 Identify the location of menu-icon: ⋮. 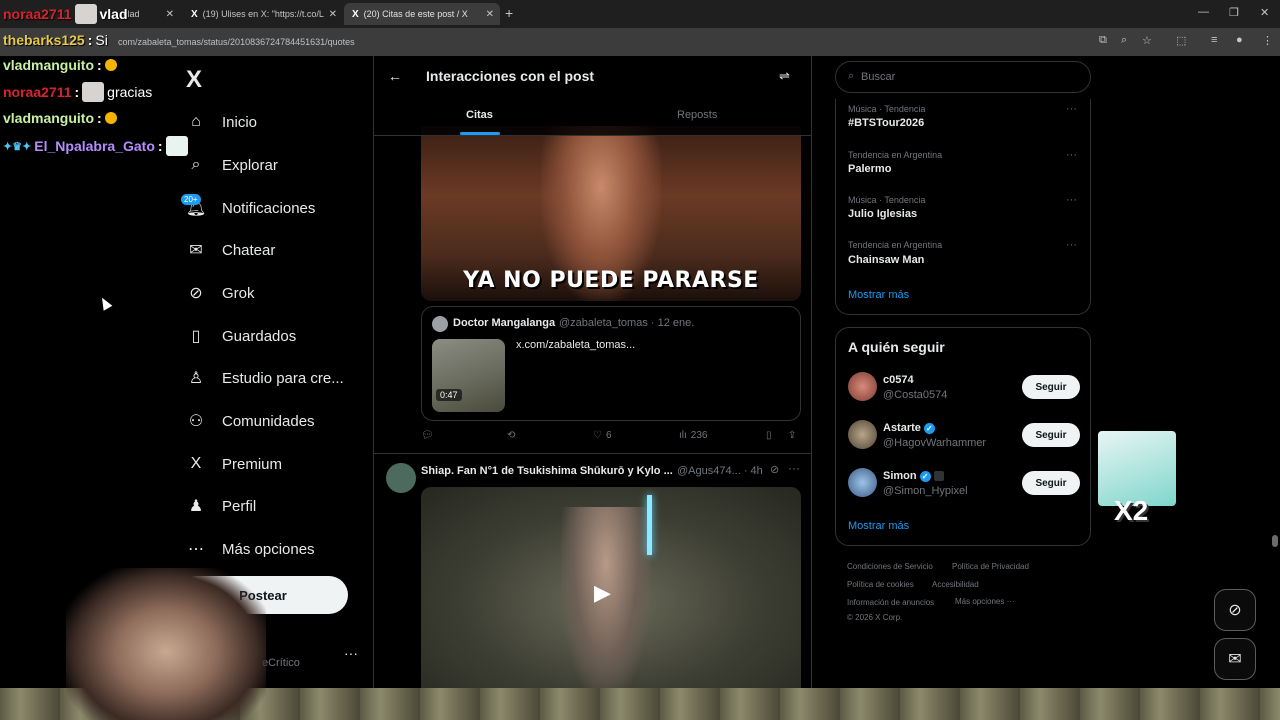
(1267, 40).